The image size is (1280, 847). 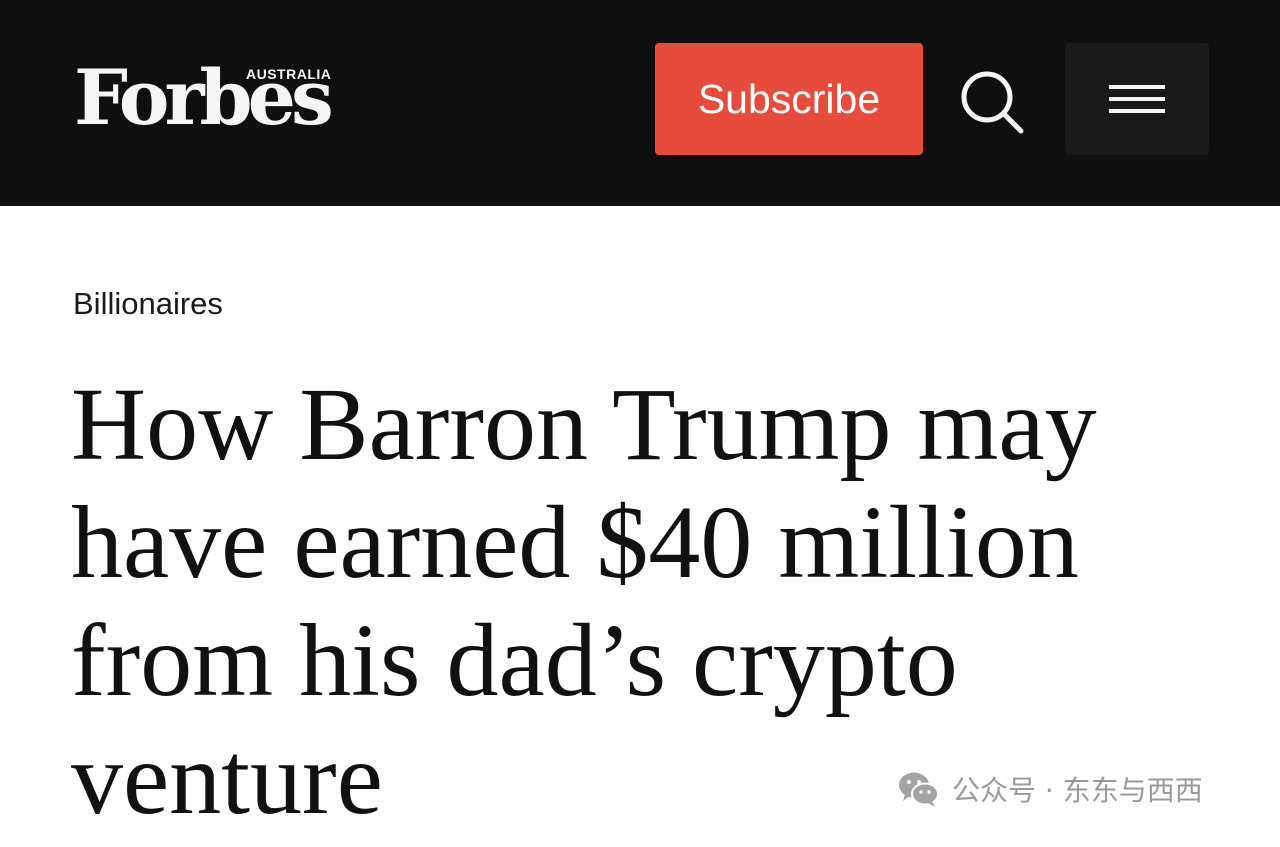 I want to click on search-button, so click(x=990, y=100).